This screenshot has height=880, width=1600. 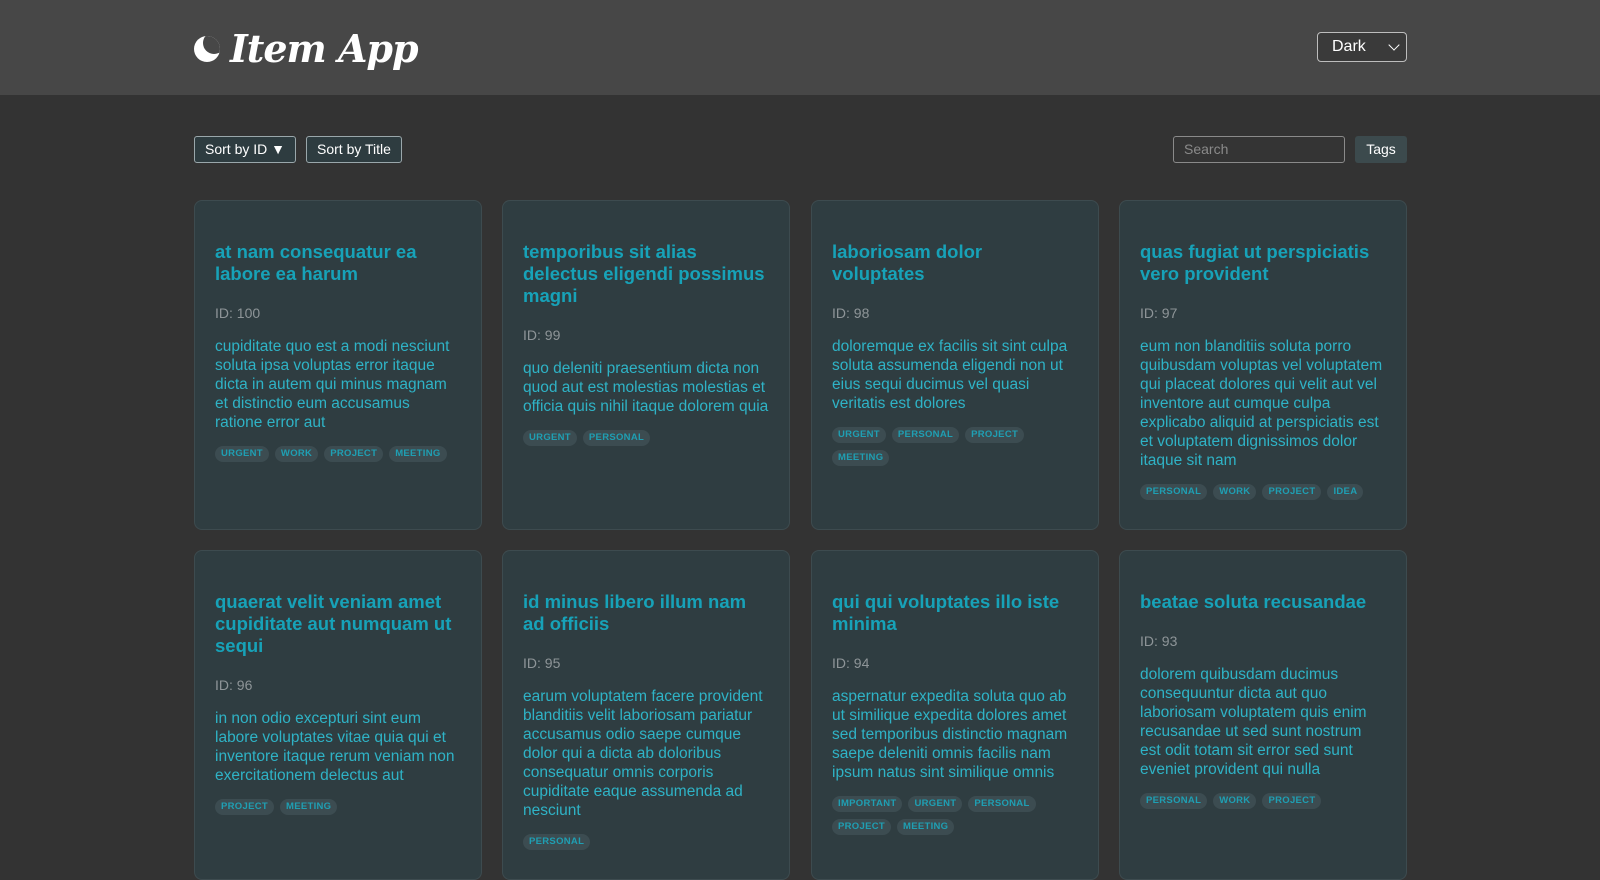 I want to click on chevron-down-icon, so click(x=1394, y=45).